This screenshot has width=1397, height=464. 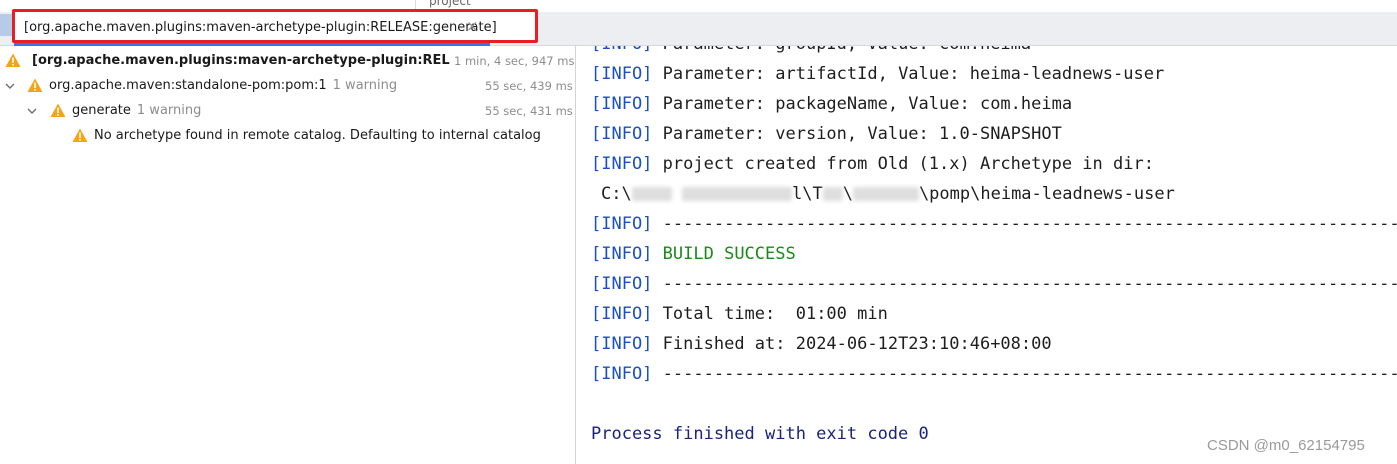 What do you see at coordinates (867, 104) in the screenshot?
I see `console-text: Parameter: packageName, Value: com.heima` at bounding box center [867, 104].